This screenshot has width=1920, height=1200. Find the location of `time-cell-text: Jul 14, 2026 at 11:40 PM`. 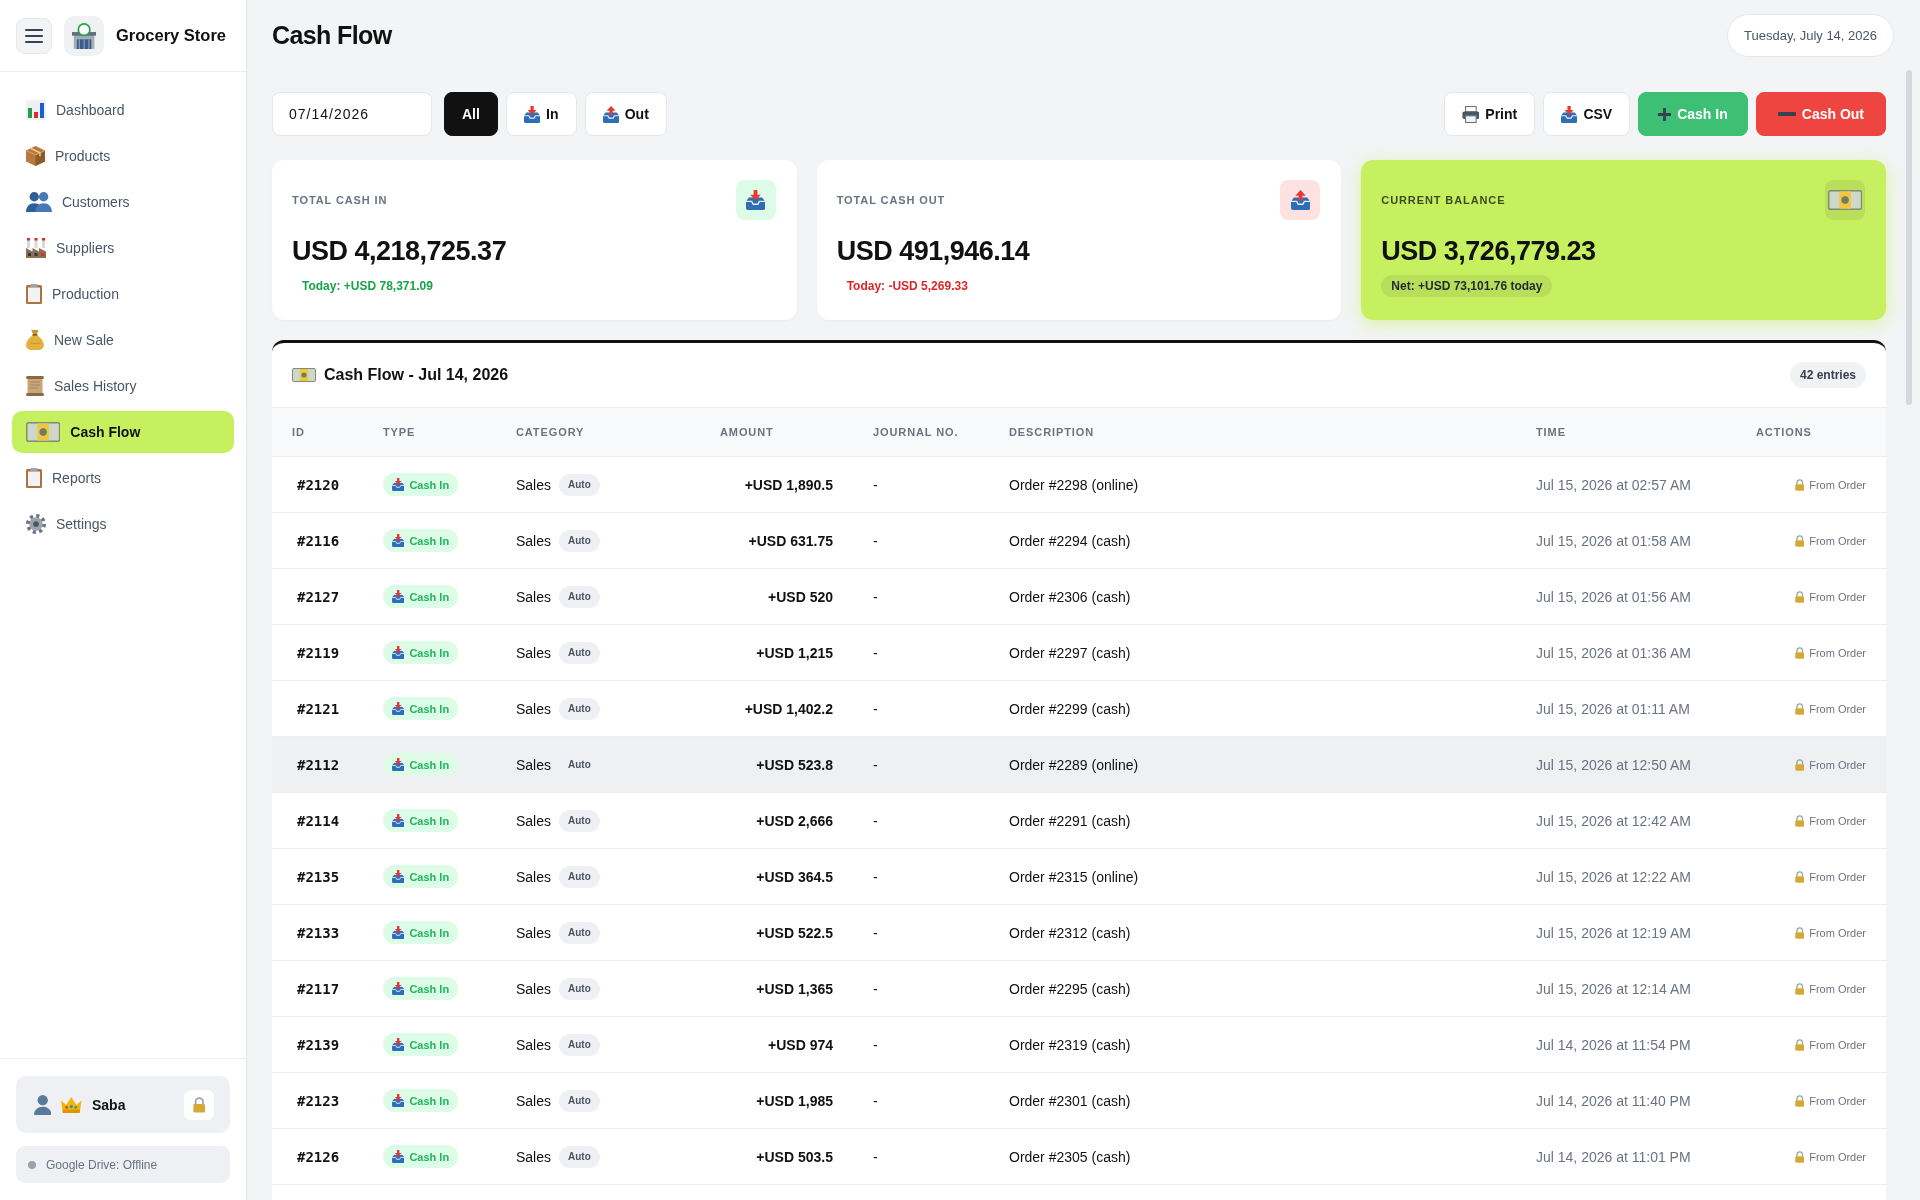

time-cell-text: Jul 14, 2026 at 11:40 PM is located at coordinates (1613, 1100).